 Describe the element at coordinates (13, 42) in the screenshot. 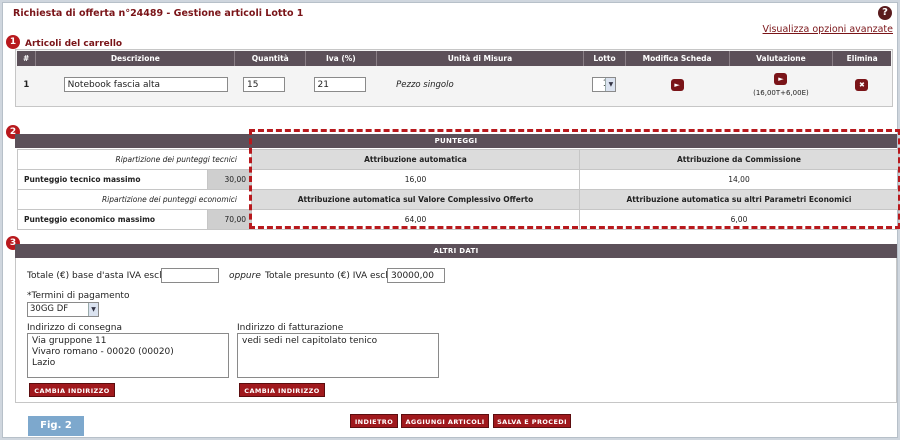

I see `section-badge-1: 1` at that location.